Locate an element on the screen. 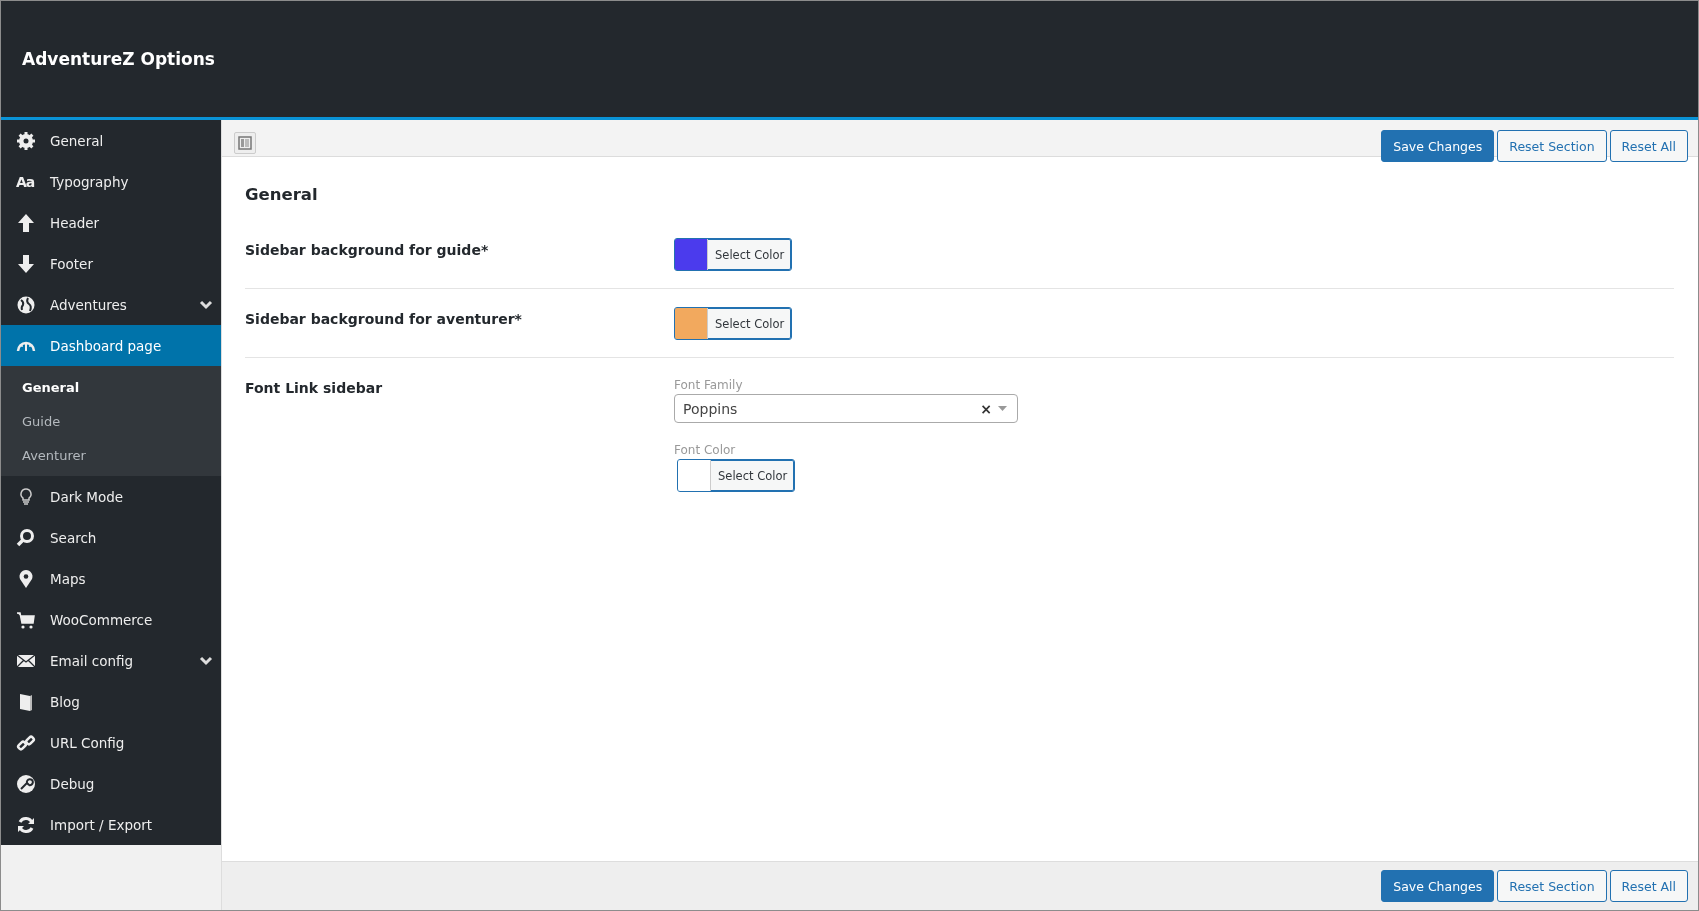 The width and height of the screenshot is (1699, 911). sidebar-item: Debug is located at coordinates (111, 783).